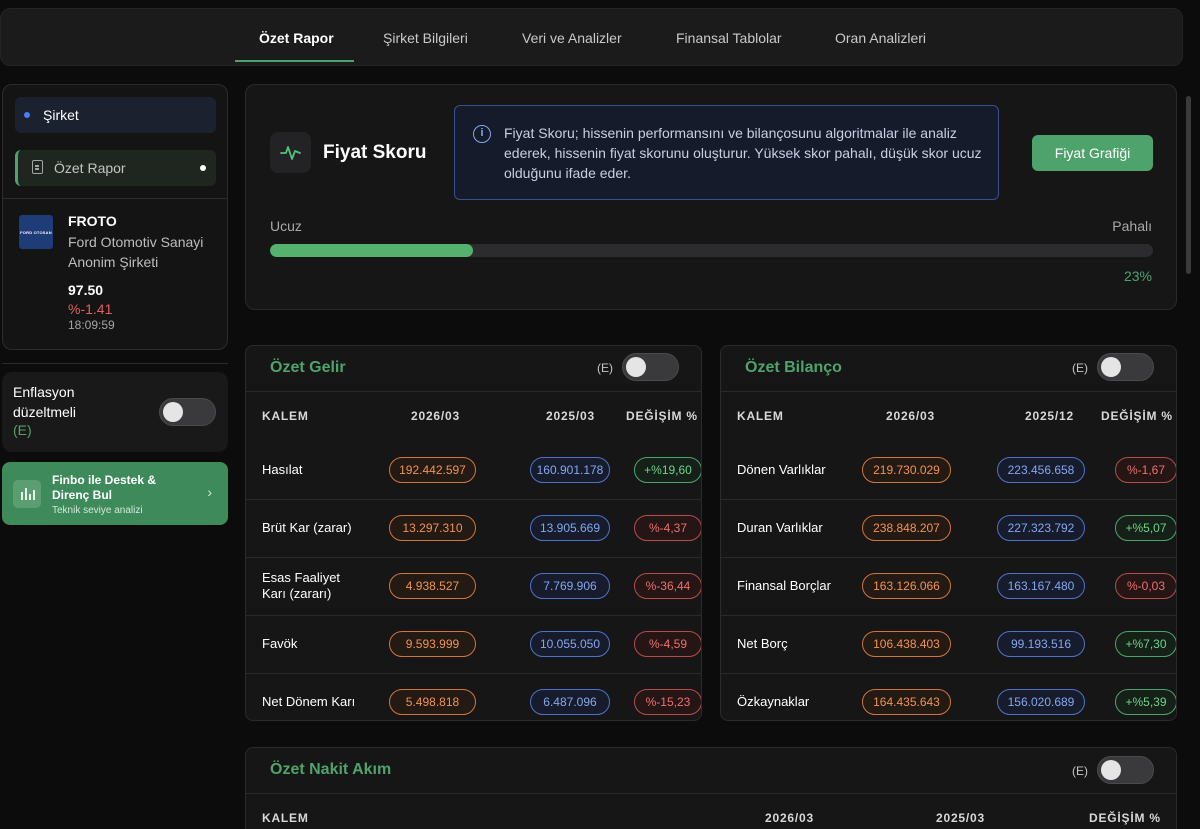 The image size is (1200, 829). I want to click on tab-oran-analizleri: Oran Analizleri, so click(880, 38).